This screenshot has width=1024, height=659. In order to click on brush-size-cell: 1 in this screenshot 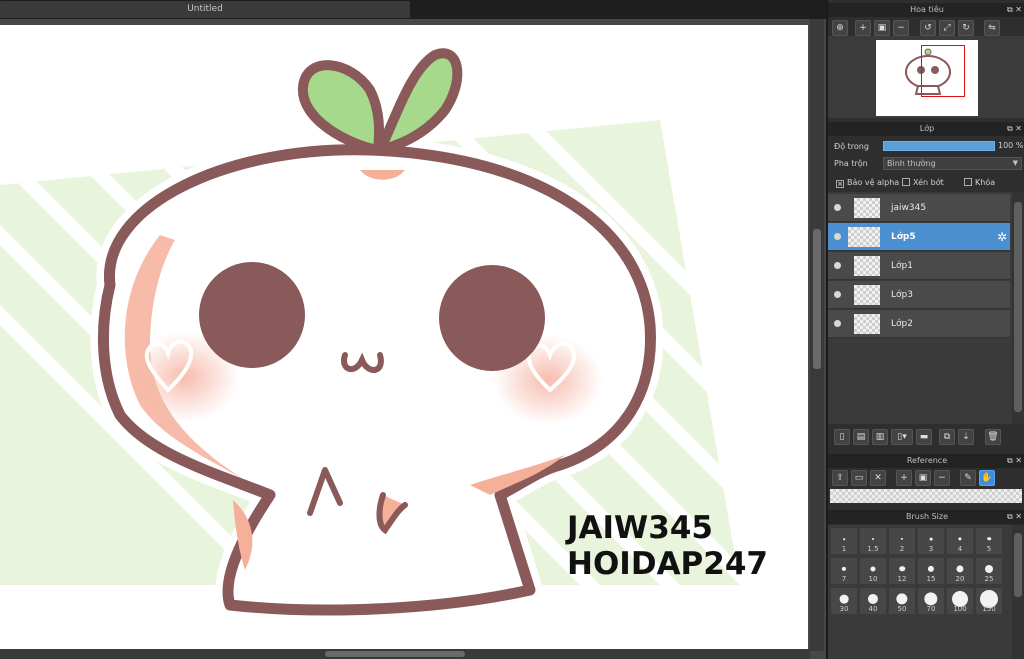, I will do `click(844, 541)`.